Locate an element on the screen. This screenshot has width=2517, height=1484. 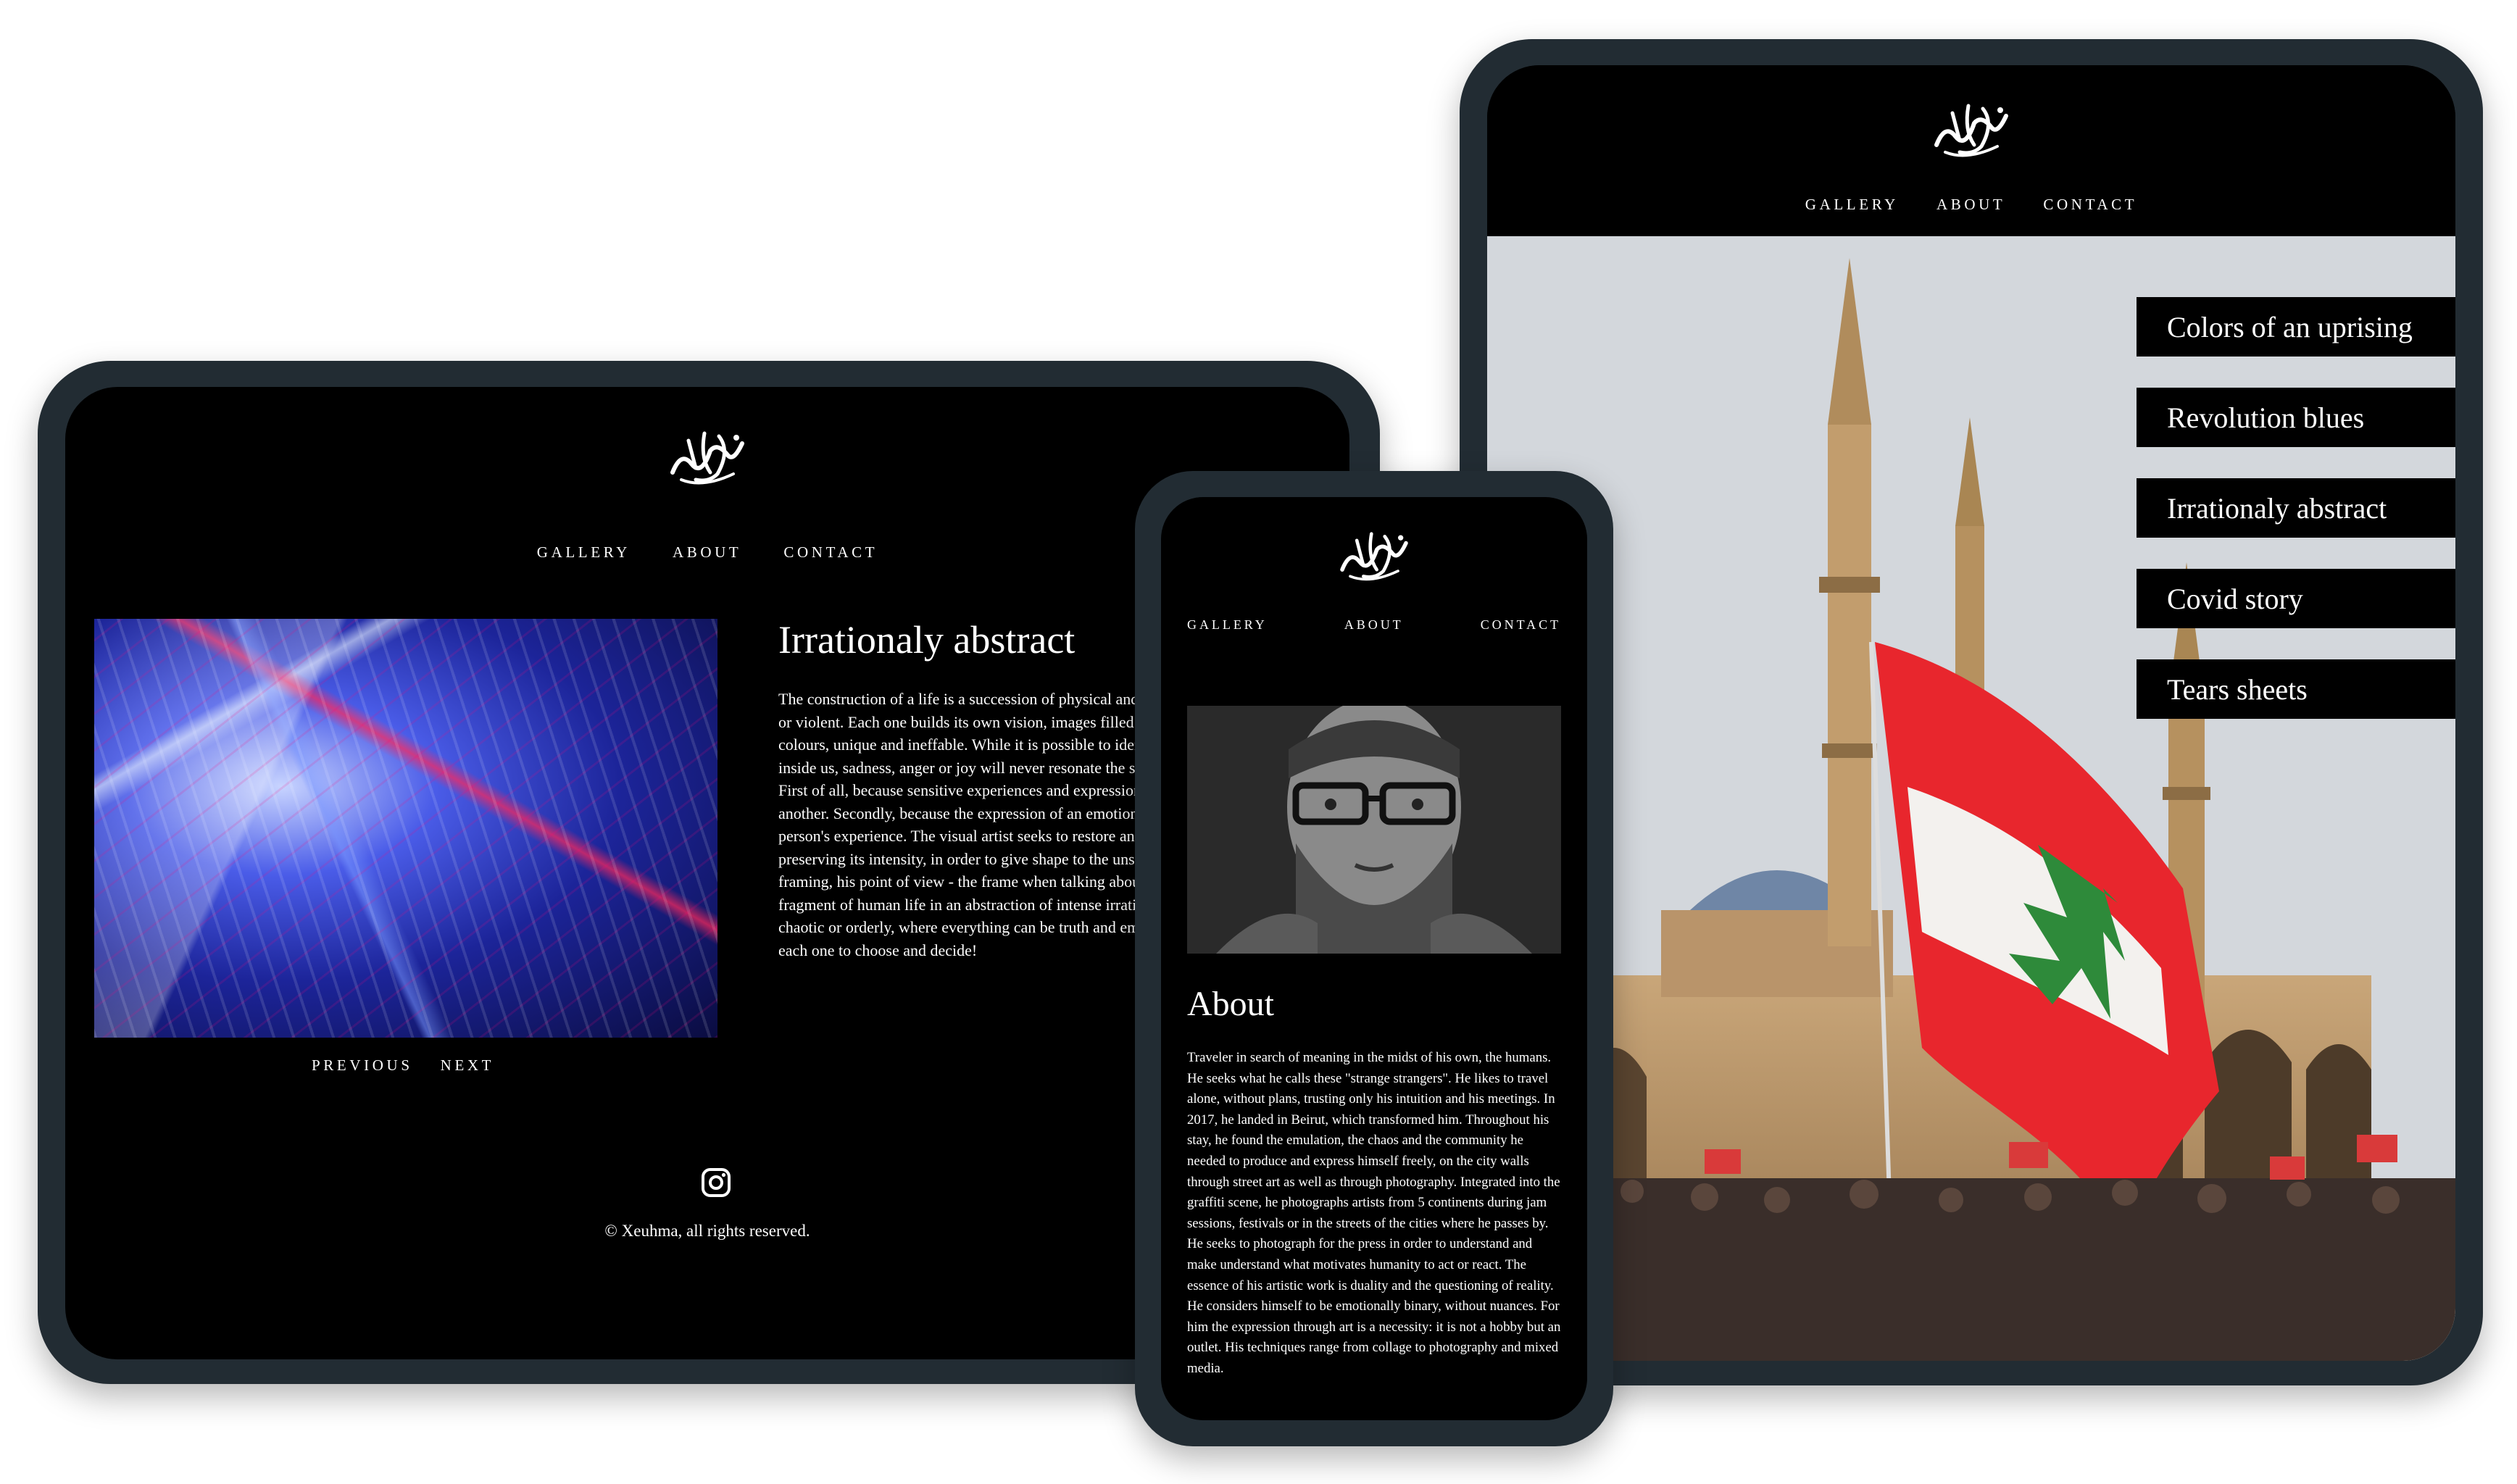
menu-item-colors-of-an-uprising: Colors of an uprising is located at coordinates (2296, 327).